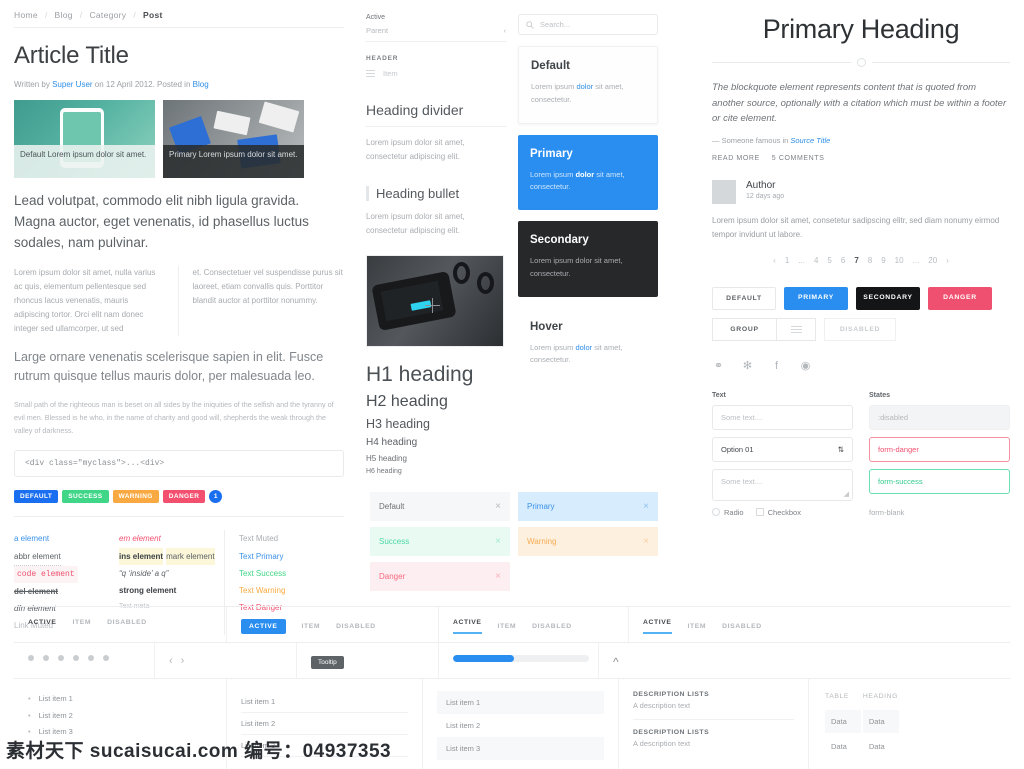  What do you see at coordinates (179, 504) in the screenshot?
I see `badge-row: DEFAULT SUCCESS WARNING DANGER 1` at bounding box center [179, 504].